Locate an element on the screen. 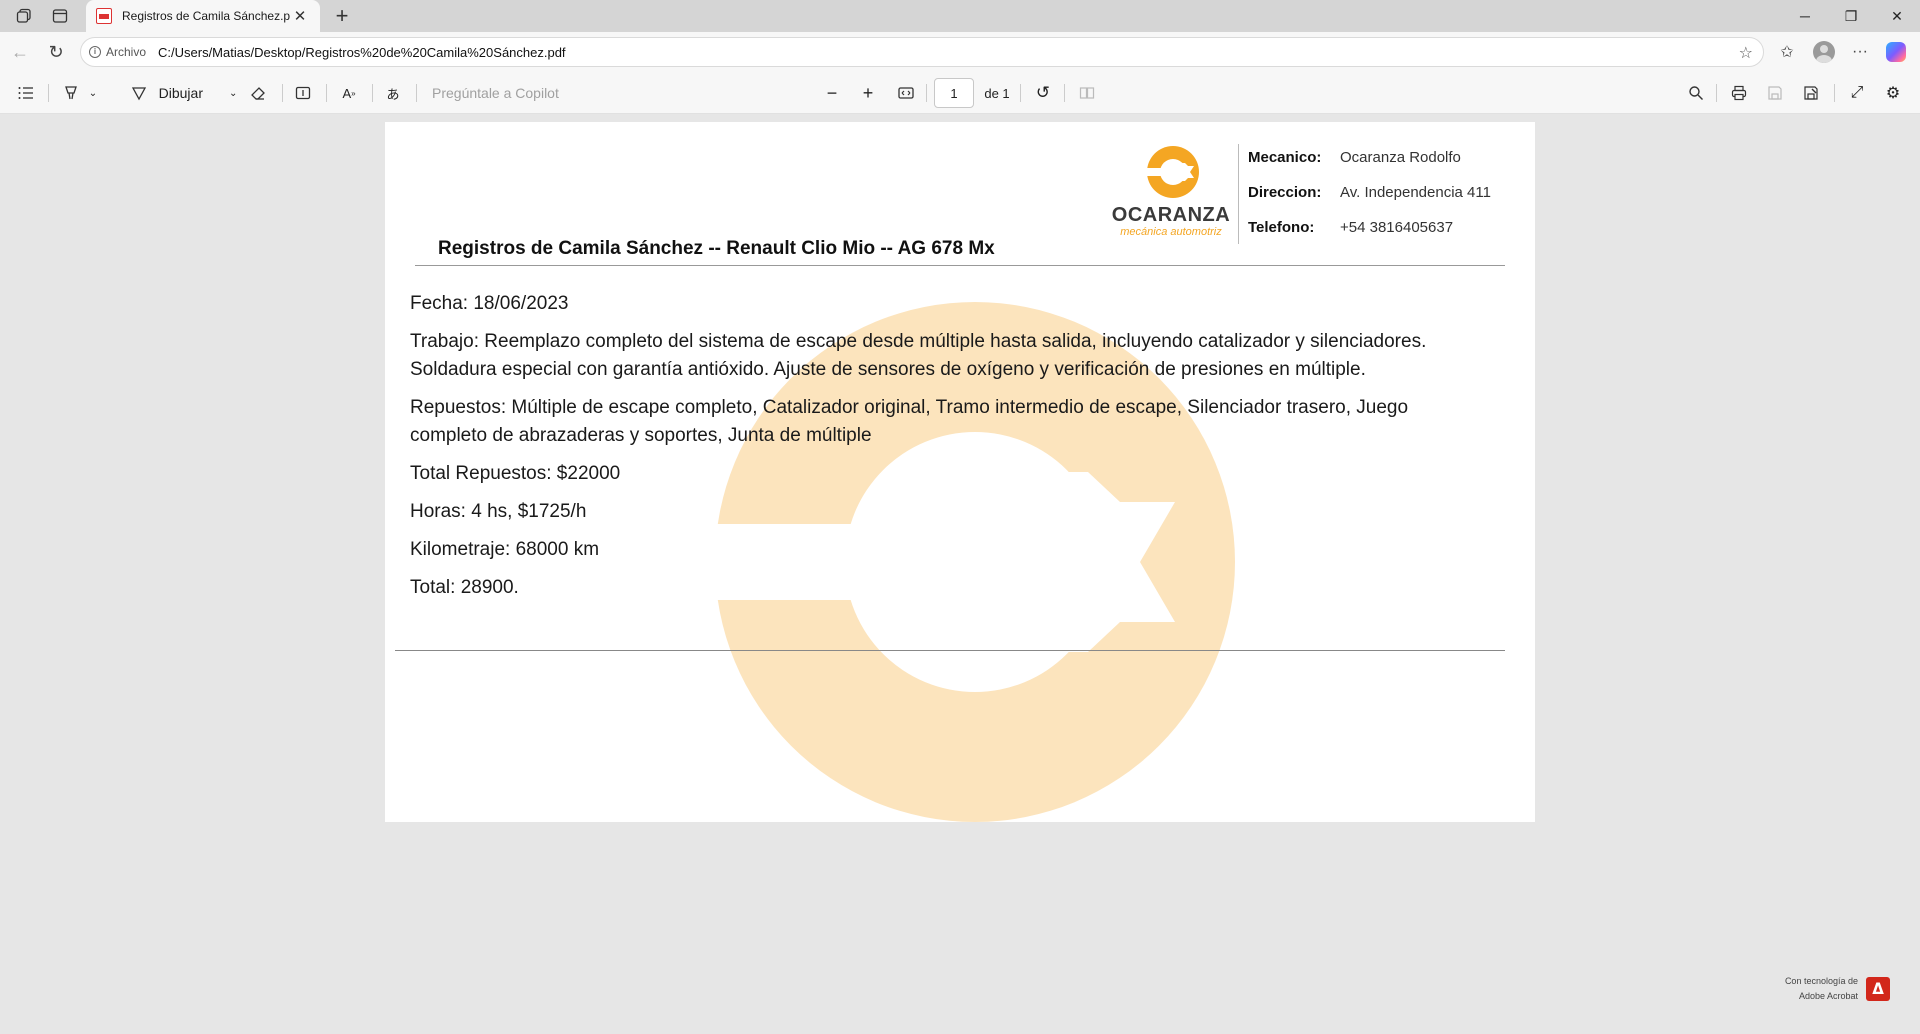 The height and width of the screenshot is (1034, 1920). site-label: Archivo is located at coordinates (126, 52).